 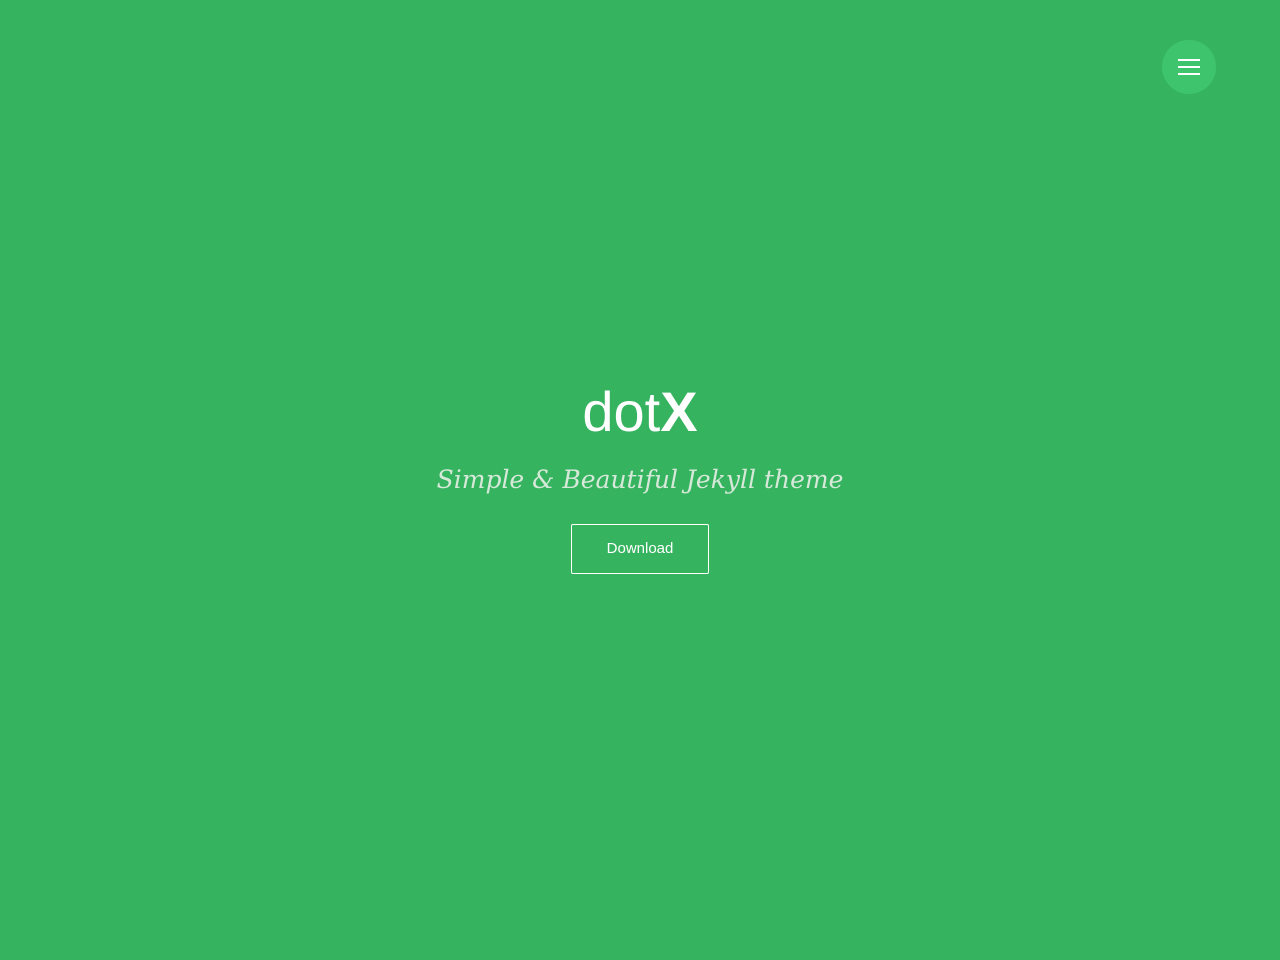 What do you see at coordinates (1189, 60) in the screenshot?
I see `hamburger-menu-icon` at bounding box center [1189, 60].